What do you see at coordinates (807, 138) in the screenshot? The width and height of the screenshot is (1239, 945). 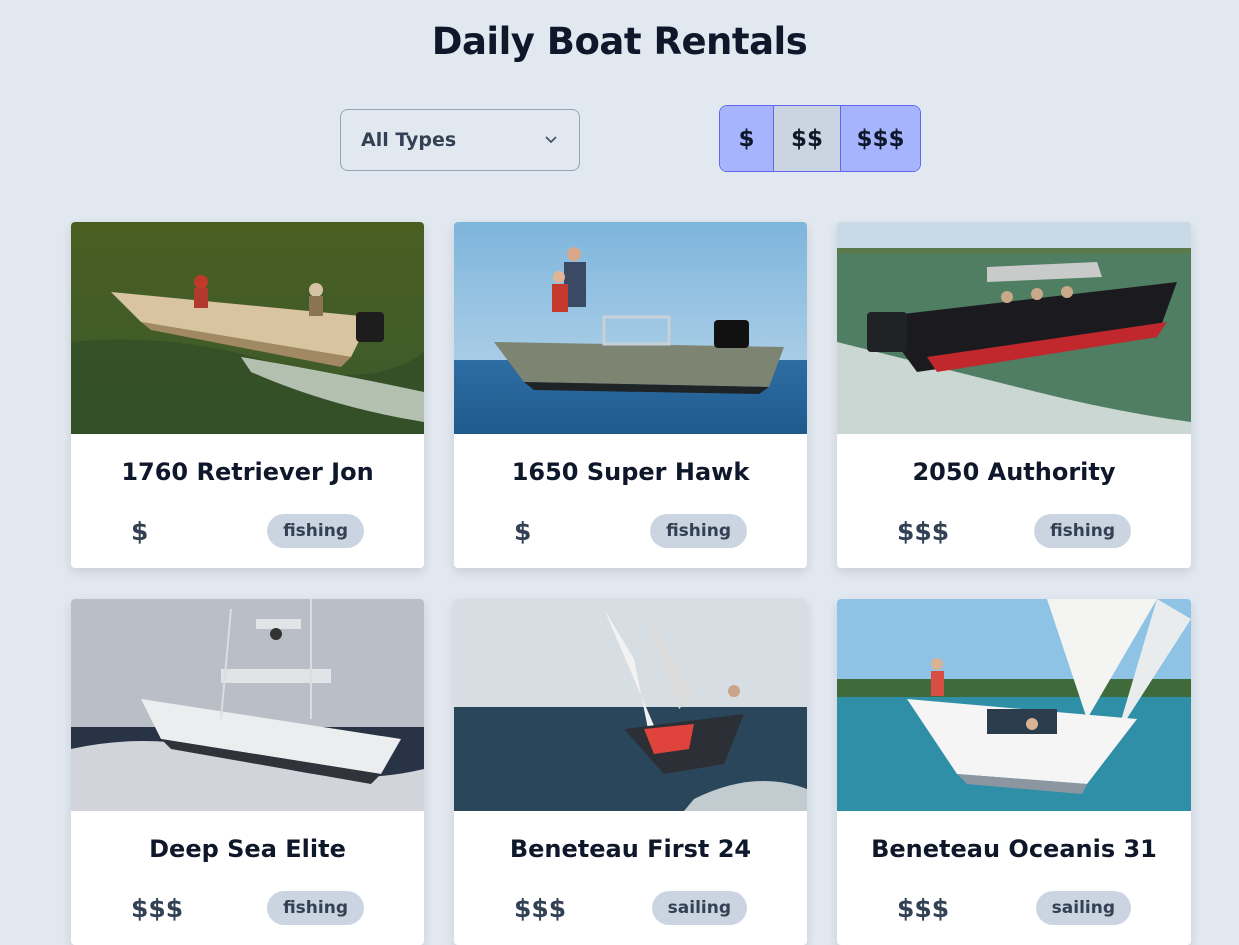 I see `price-filter-mid: $$` at bounding box center [807, 138].